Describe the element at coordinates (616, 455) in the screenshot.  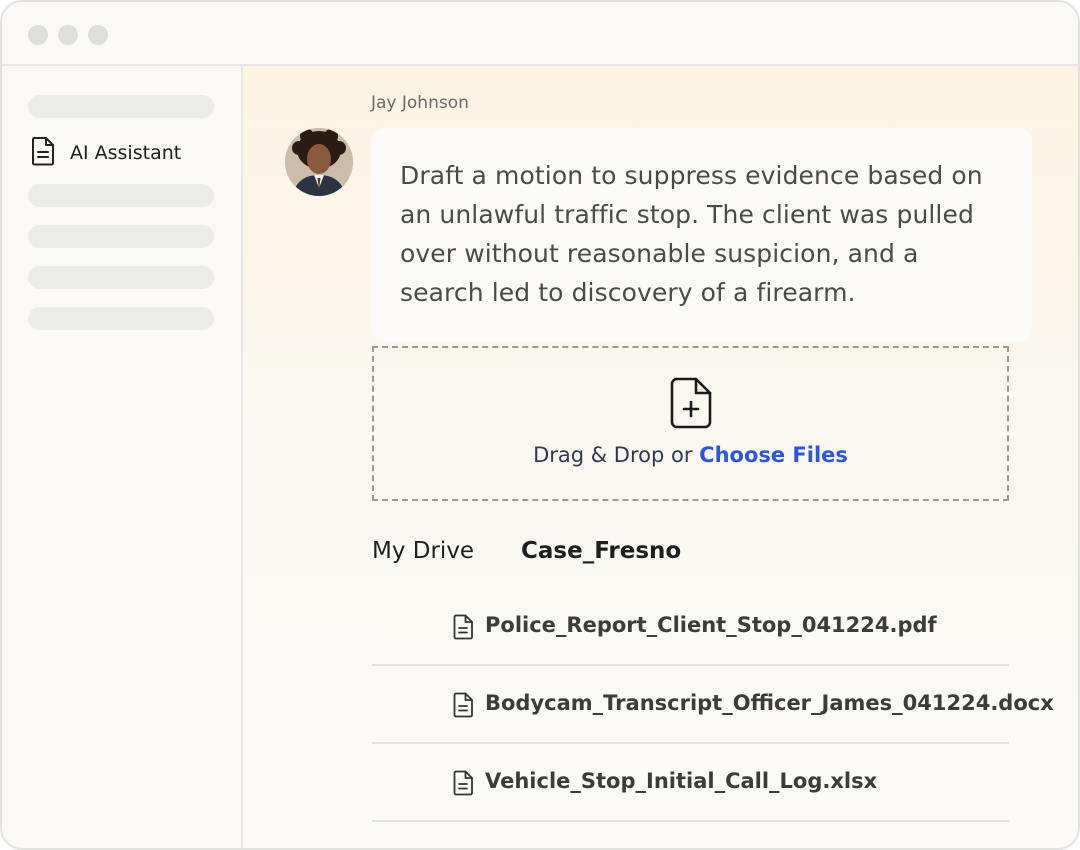
I see `dropzone-prompt-text: Drag & Drop or` at that location.